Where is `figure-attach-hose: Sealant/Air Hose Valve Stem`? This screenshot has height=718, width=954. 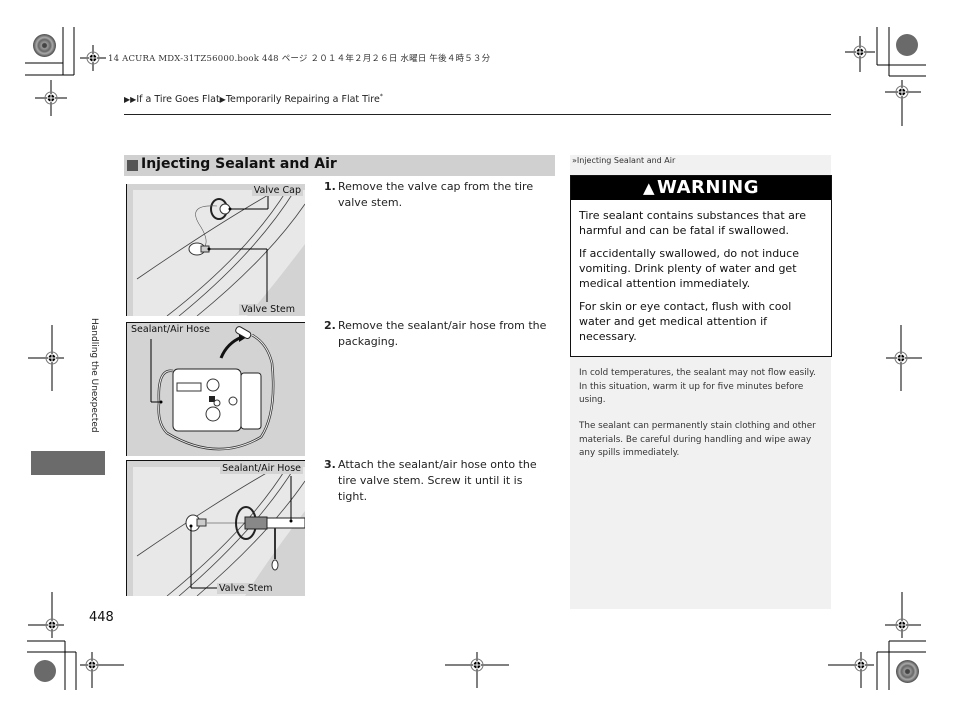 figure-attach-hose: Sealant/Air Hose Valve Stem is located at coordinates (215, 528).